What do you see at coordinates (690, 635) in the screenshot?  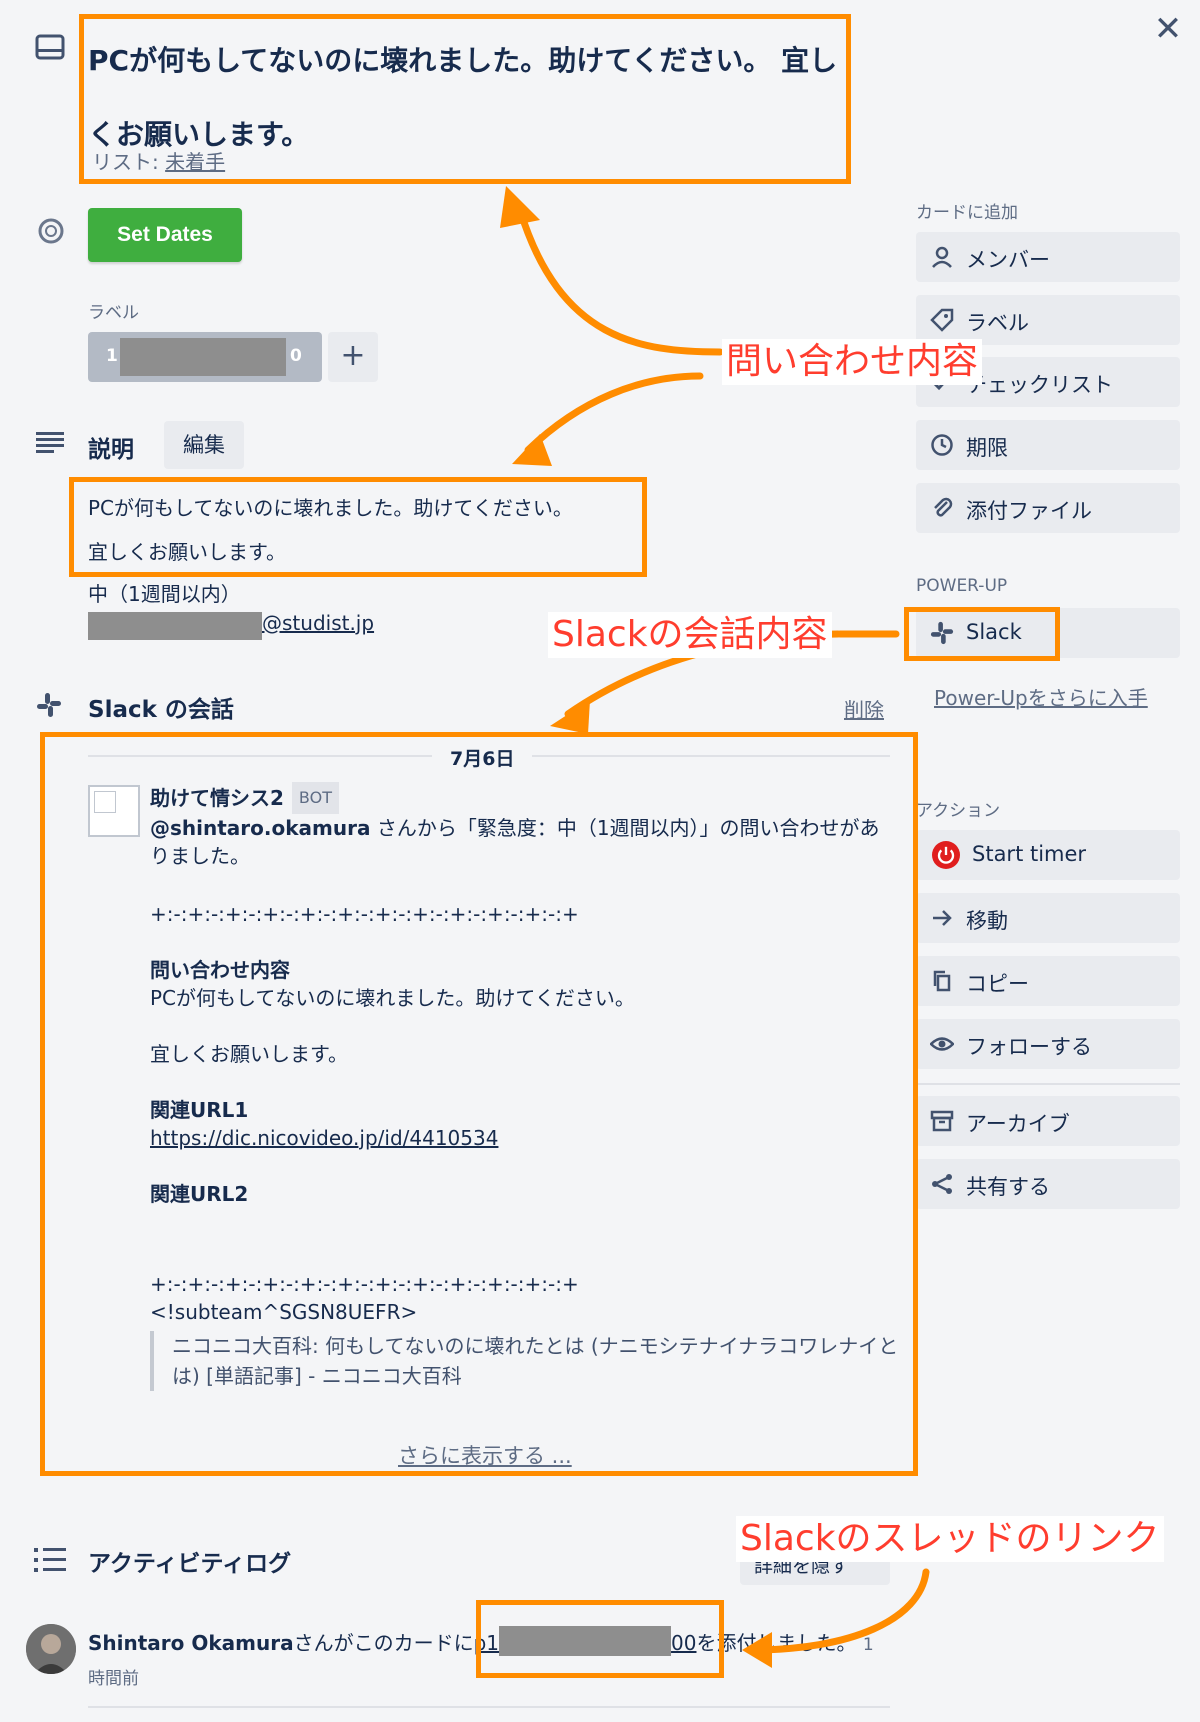 I see `annotation-label-slack-conversation: Slackの会話内容` at bounding box center [690, 635].